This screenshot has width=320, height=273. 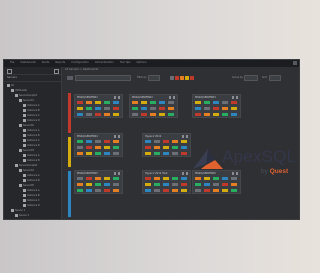 What do you see at coordinates (182, 77) in the screenshot?
I see `filter-chip-orange` at bounding box center [182, 77].